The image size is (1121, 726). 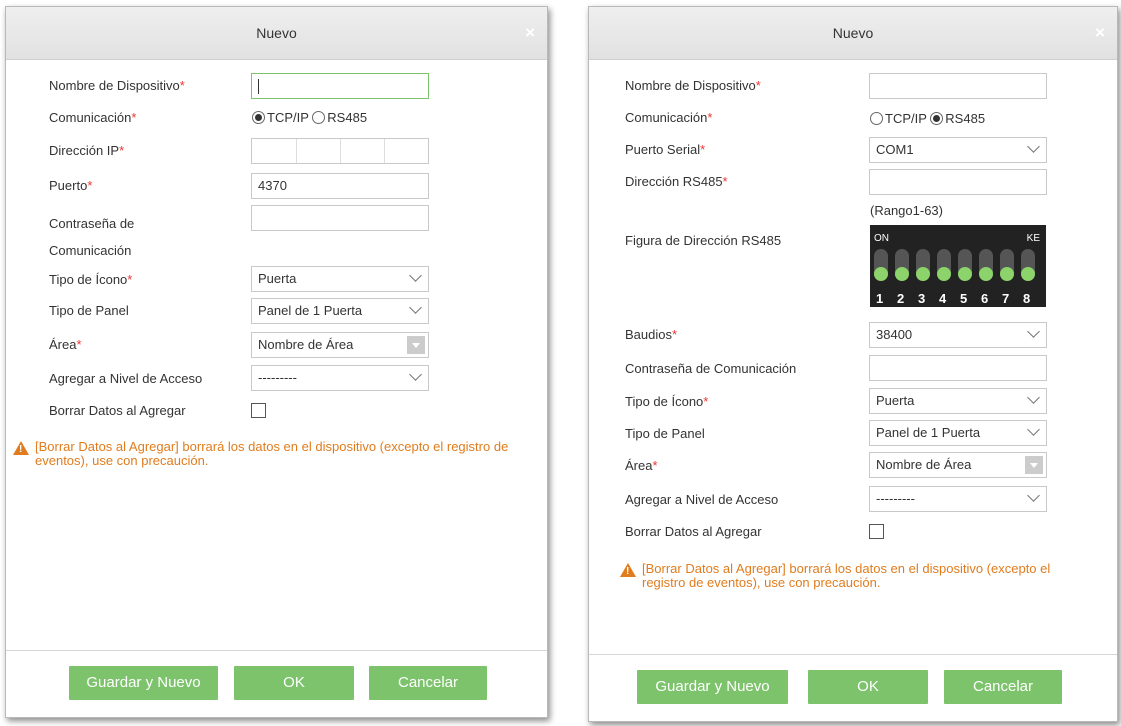 What do you see at coordinates (258, 87) in the screenshot?
I see `text-caret` at bounding box center [258, 87].